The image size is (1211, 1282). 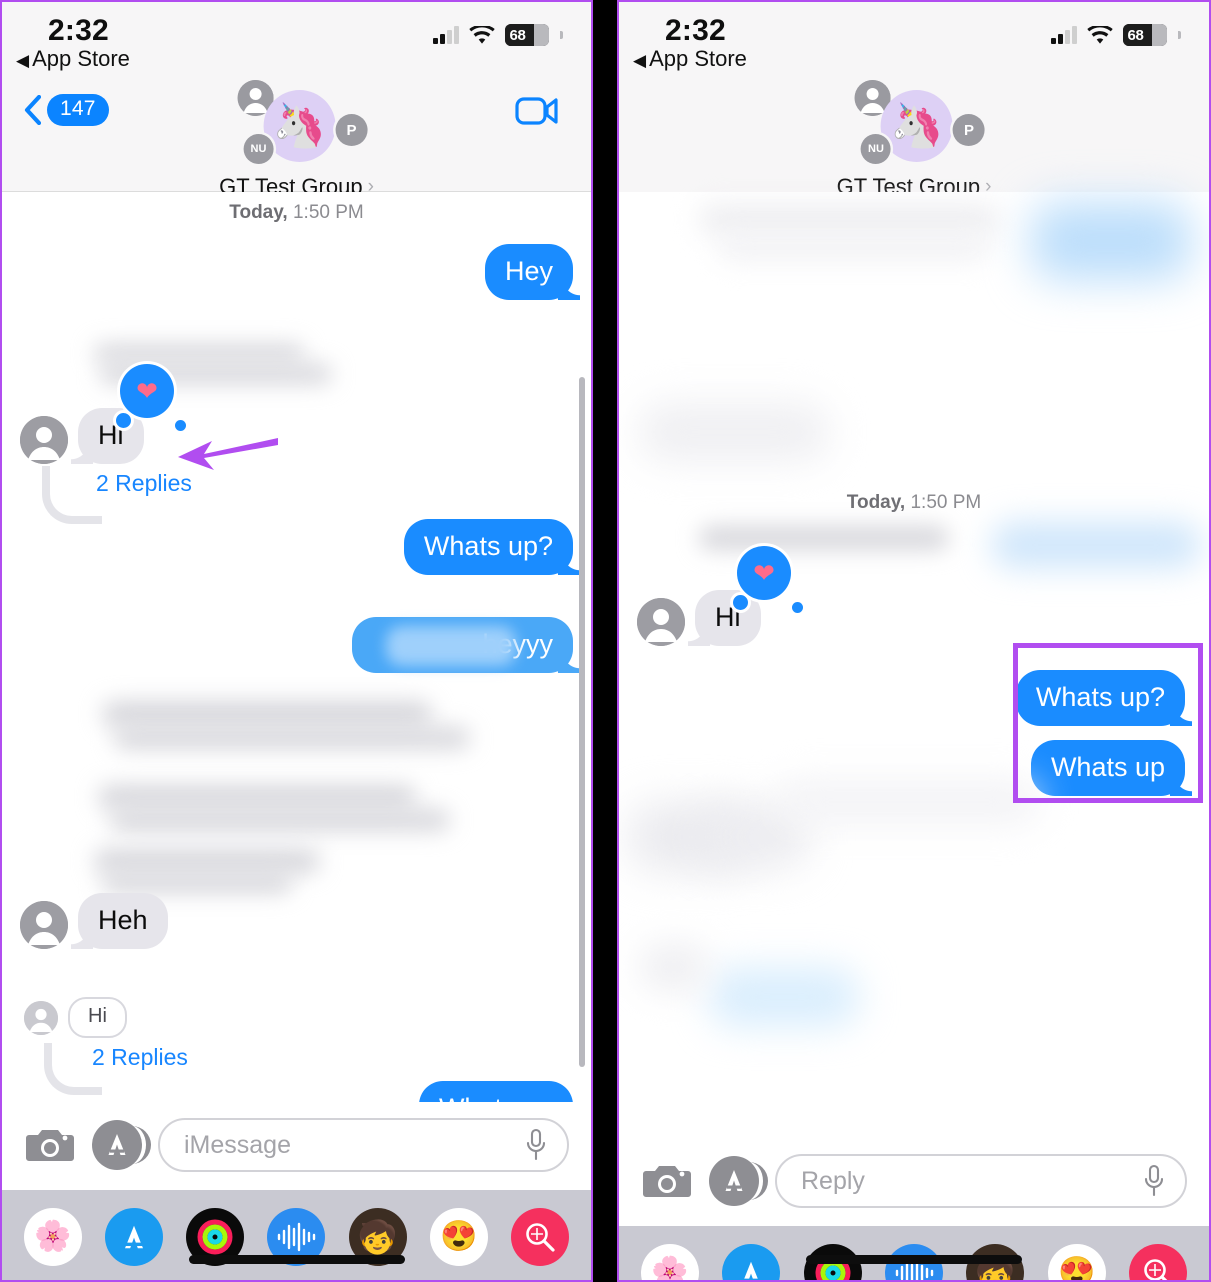 I want to click on reply-input-placeholder: Reply, so click(x=833, y=1180).